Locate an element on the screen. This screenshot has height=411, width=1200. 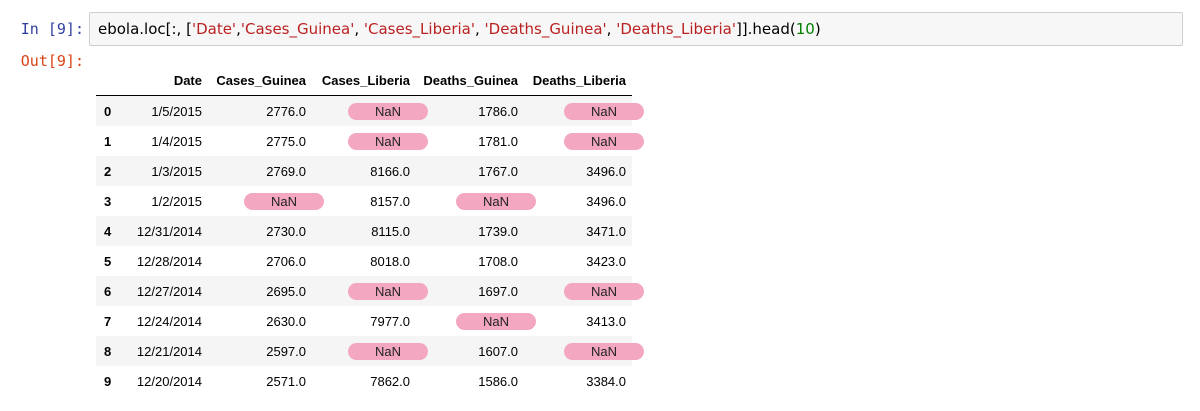
output-prompt: Out[9]: is located at coordinates (52, 61).